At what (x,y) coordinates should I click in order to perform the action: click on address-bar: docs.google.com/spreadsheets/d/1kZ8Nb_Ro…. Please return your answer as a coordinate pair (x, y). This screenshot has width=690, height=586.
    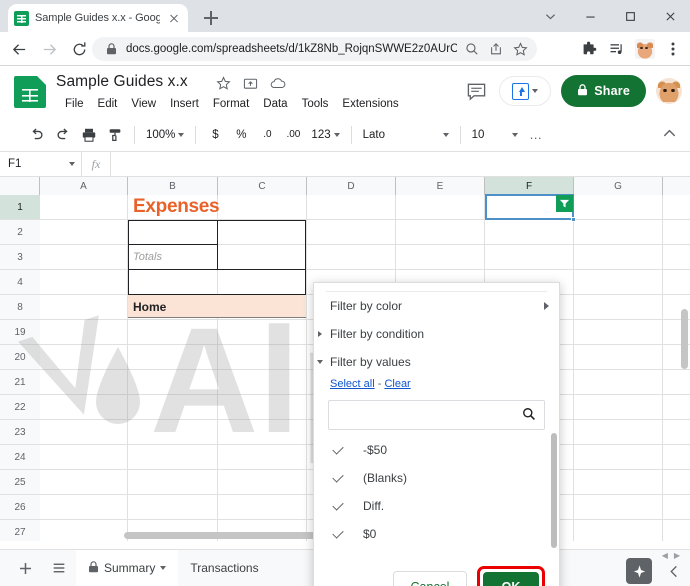
    Looking at the image, I should click on (314, 49).